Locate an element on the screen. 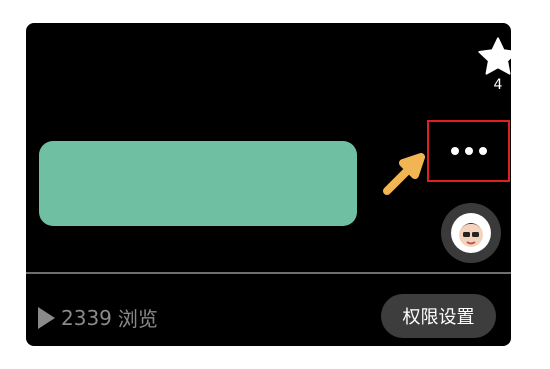 This screenshot has width=550, height=369. star-icon is located at coordinates (493, 57).